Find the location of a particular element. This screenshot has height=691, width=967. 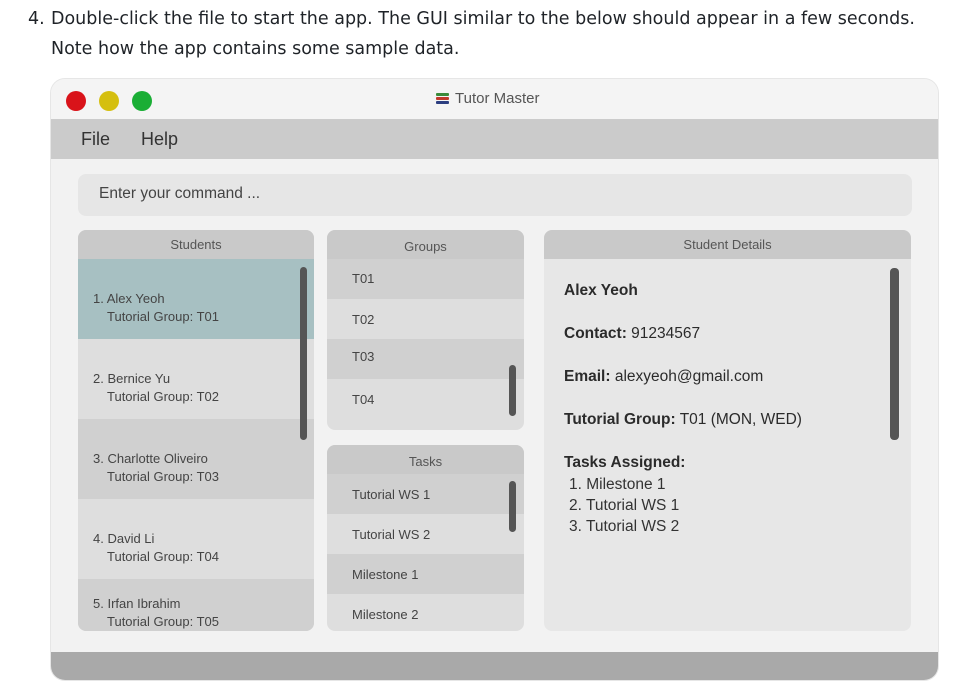

student-list-item: 4. David Li Tutorial Group: T04 is located at coordinates (196, 539).